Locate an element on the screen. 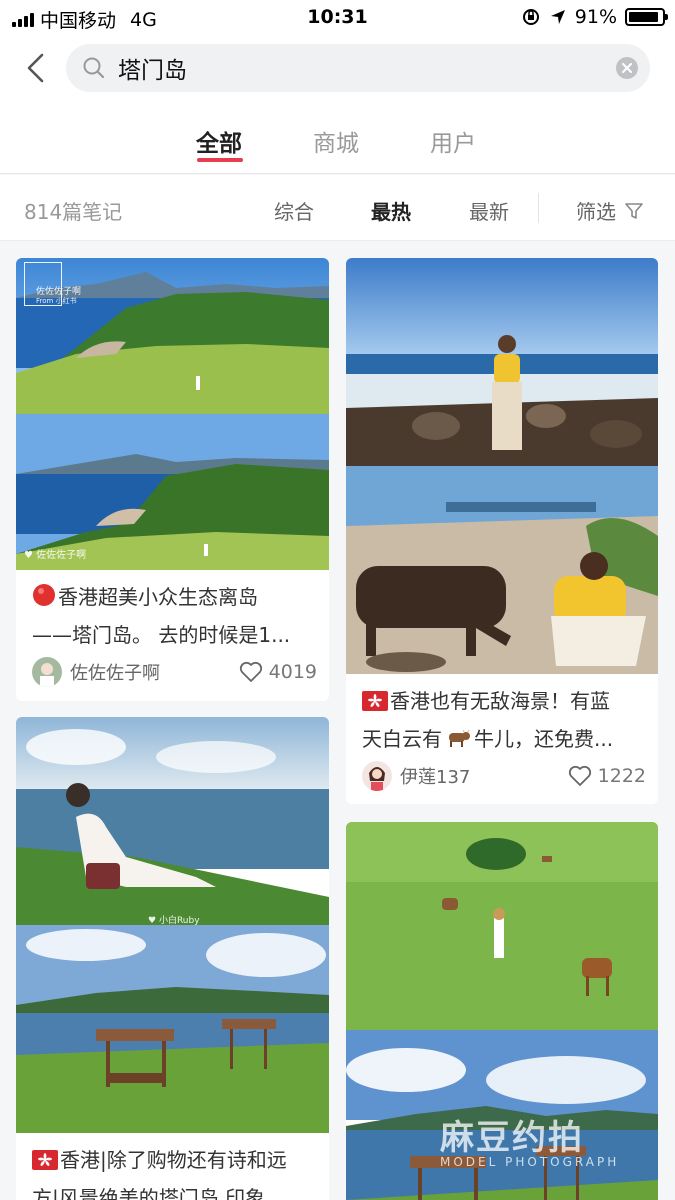 This screenshot has width=675, height=1200. tab-users: 用户 is located at coordinates (453, 141).